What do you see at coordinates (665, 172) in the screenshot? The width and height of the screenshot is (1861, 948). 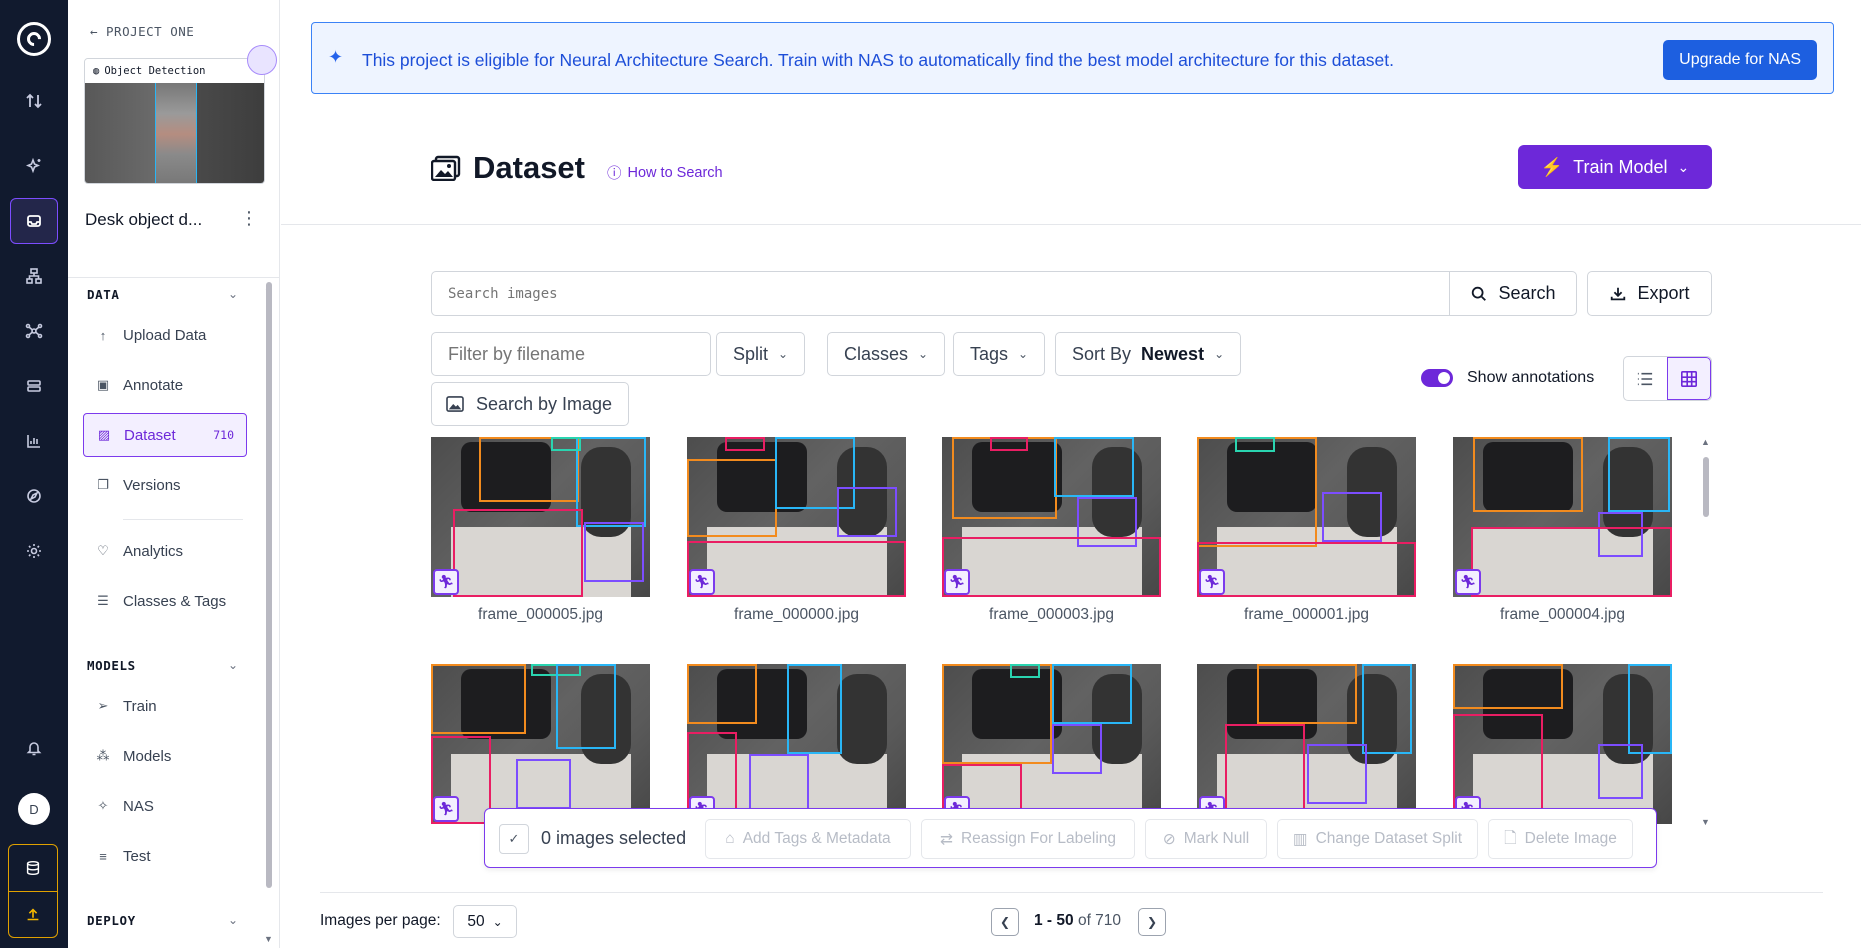 I see `how-to-search-link: ⓘ How to Search` at bounding box center [665, 172].